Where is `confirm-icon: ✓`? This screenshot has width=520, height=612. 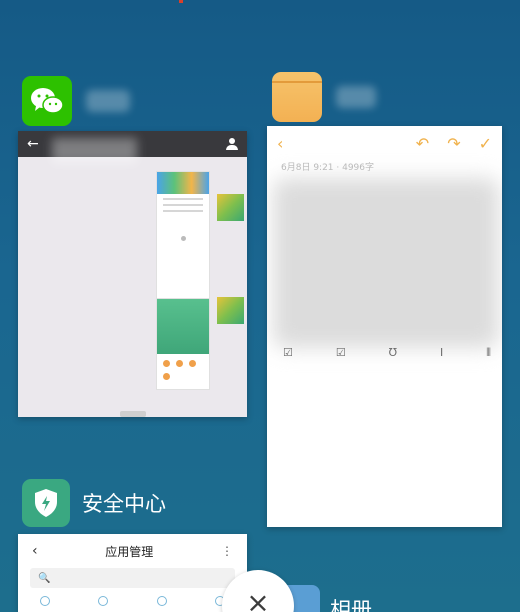 confirm-icon: ✓ is located at coordinates (485, 143).